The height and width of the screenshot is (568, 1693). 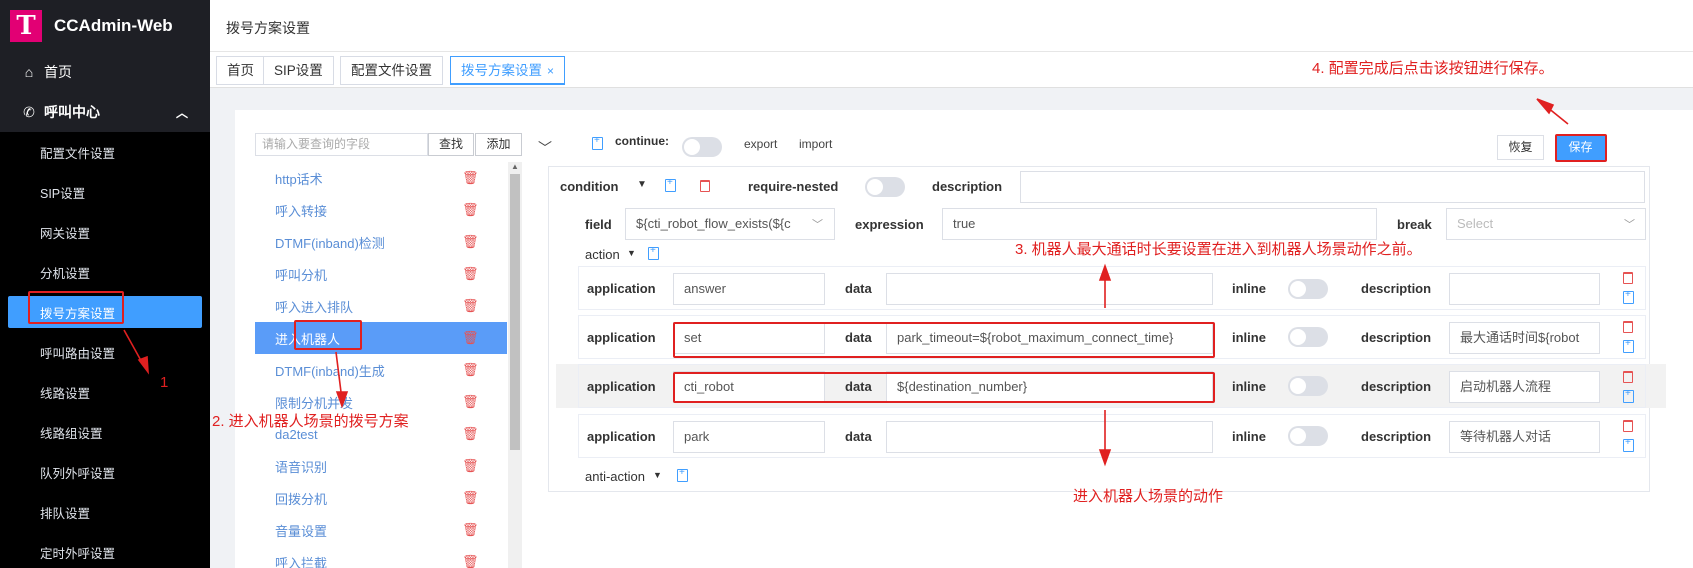 What do you see at coordinates (310, 421) in the screenshot?
I see `annotation-step-2: 2. 进入机器人场景的拨号方案` at bounding box center [310, 421].